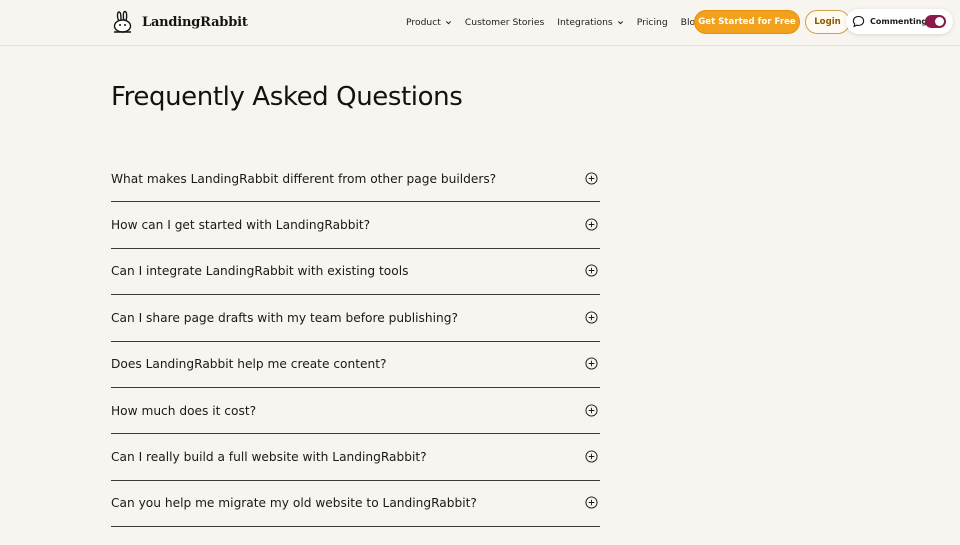 The height and width of the screenshot is (545, 960). I want to click on faq-question: How much does it cost?, so click(184, 410).